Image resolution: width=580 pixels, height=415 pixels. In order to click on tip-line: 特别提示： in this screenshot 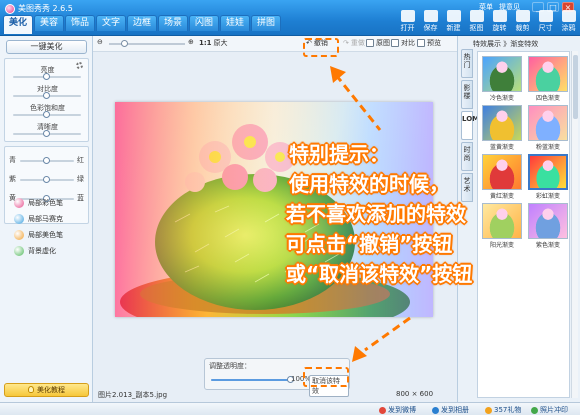, I will do `click(339, 154)`.